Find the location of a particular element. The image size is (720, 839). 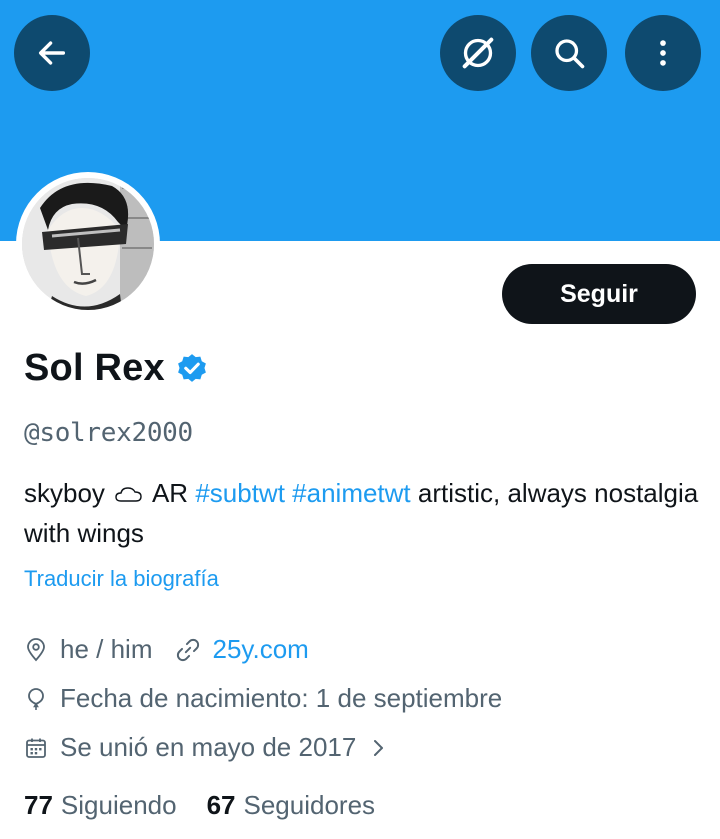

followers-stat: 67 Seguidores is located at coordinates (291, 805).